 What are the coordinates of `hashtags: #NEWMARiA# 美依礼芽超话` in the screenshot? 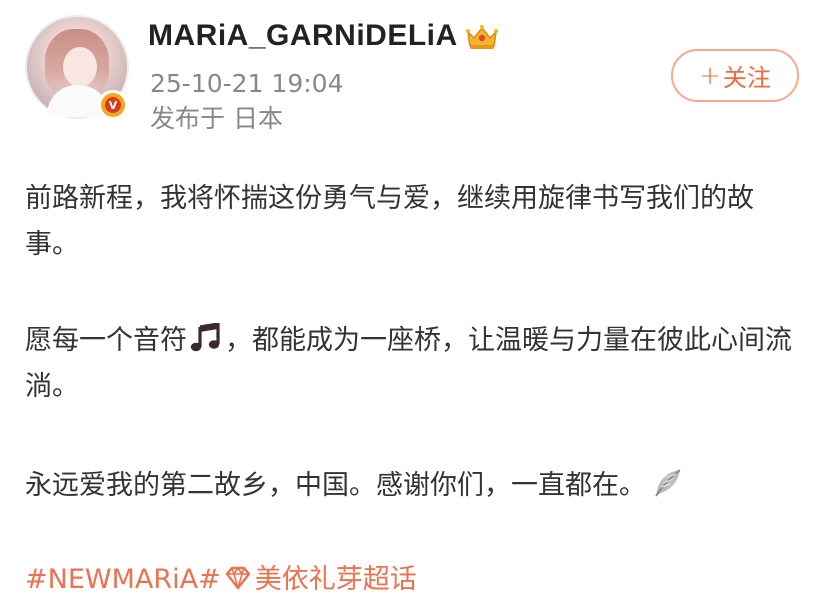 It's located at (221, 580).